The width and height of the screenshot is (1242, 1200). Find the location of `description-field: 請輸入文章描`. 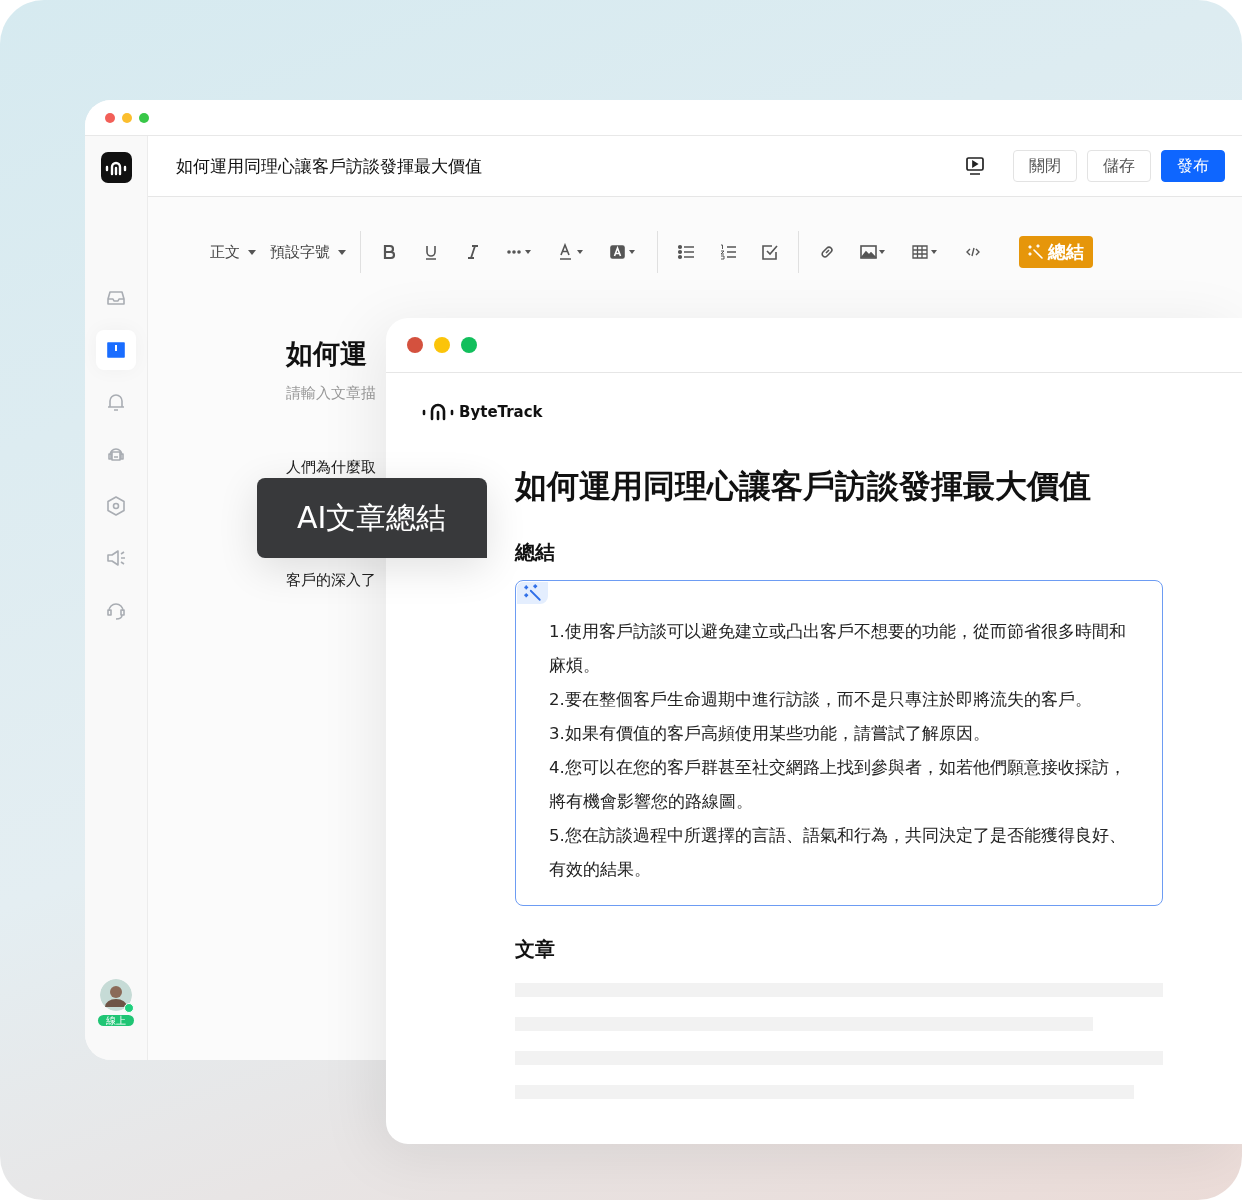

description-field: 請輸入文章描 is located at coordinates (336, 393).